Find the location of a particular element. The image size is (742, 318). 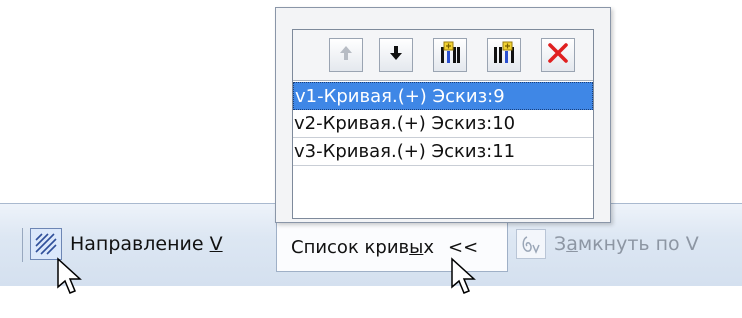

insert-after-button is located at coordinates (504, 55).